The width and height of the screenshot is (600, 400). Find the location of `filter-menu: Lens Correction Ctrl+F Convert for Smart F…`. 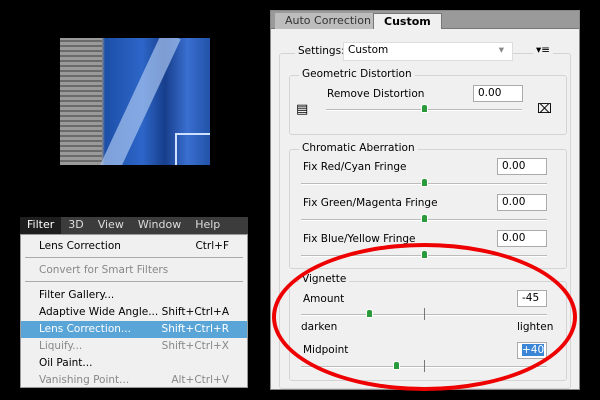

filter-menu: Lens Correction Ctrl+F Convert for Smart F… is located at coordinates (134, 311).